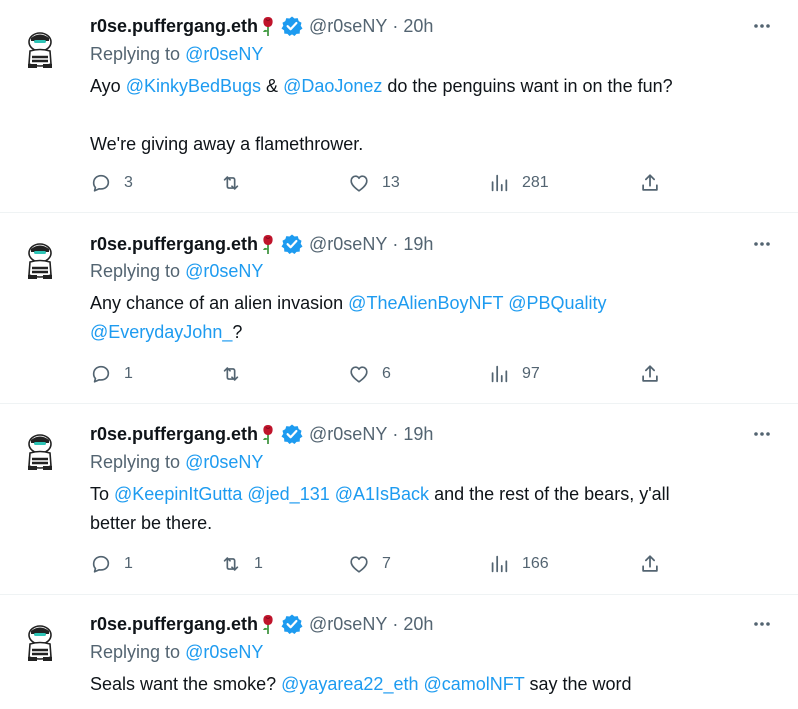 The image size is (798, 709). Describe the element at coordinates (107, 564) in the screenshot. I see `reply-icon` at that location.